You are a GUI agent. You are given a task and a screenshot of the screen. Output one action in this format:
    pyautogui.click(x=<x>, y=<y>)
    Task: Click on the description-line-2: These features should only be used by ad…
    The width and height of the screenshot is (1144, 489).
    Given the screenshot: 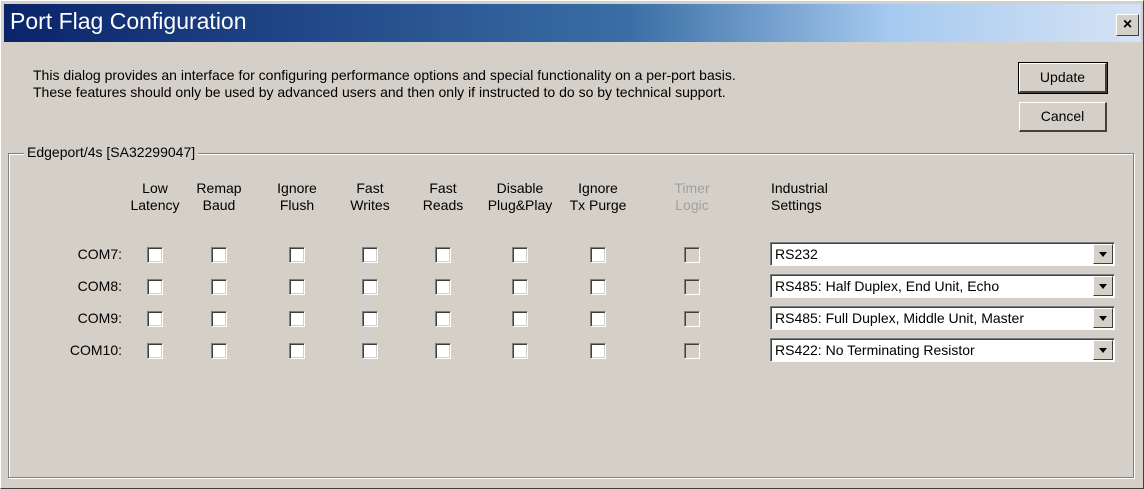 What is the action you would take?
    pyautogui.click(x=379, y=92)
    